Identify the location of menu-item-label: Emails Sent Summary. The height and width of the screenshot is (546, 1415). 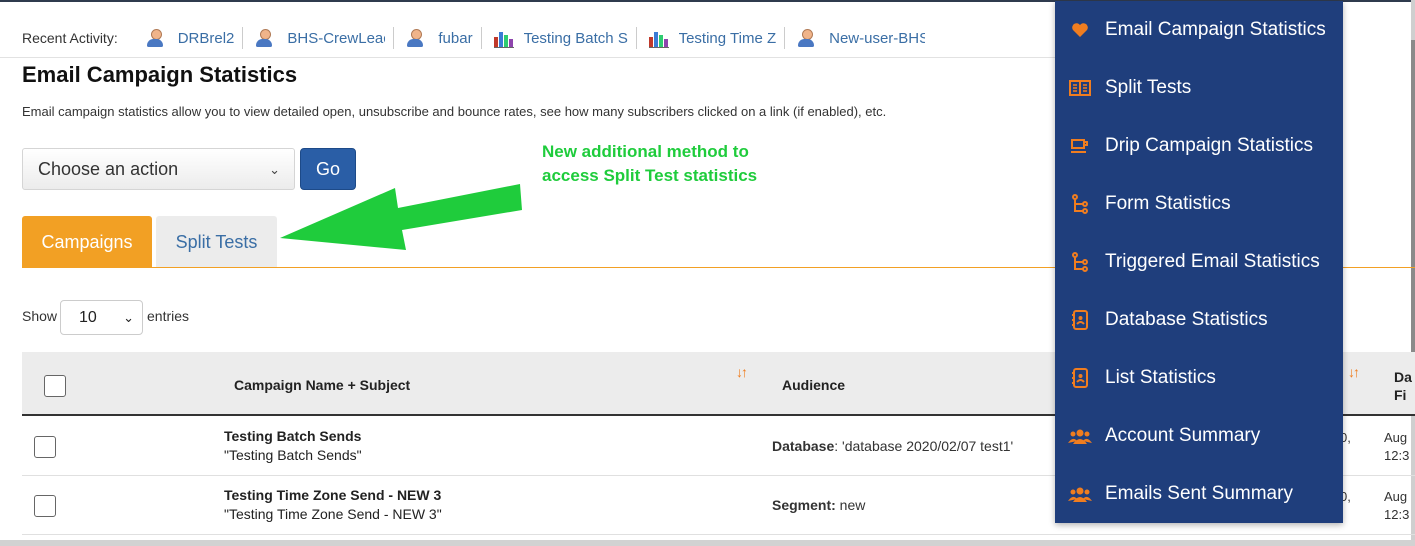
(1199, 493).